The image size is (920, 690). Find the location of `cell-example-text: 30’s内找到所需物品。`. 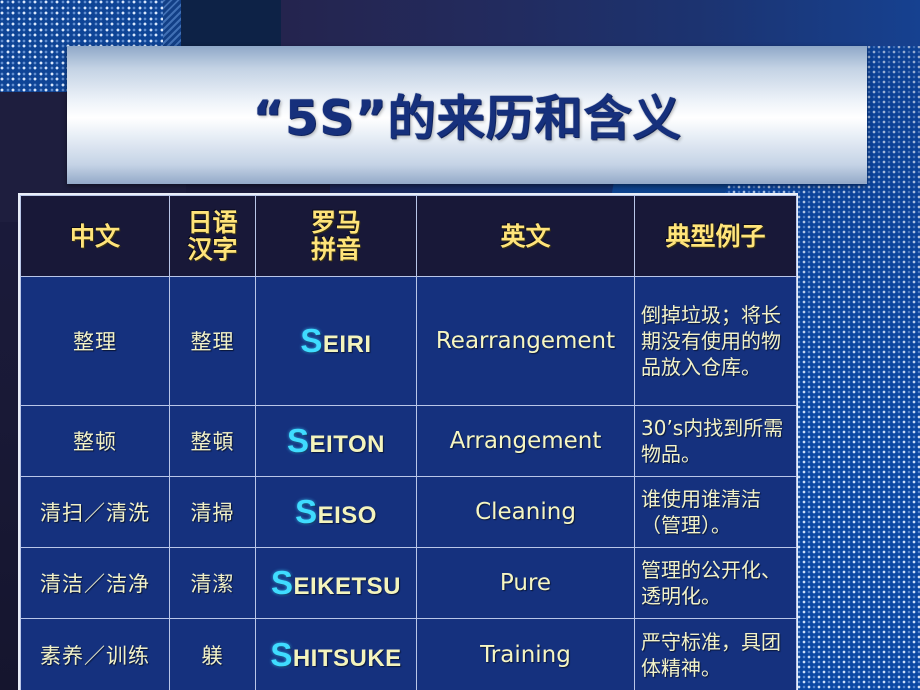

cell-example-text: 30’s内找到所需物品。 is located at coordinates (712, 441).